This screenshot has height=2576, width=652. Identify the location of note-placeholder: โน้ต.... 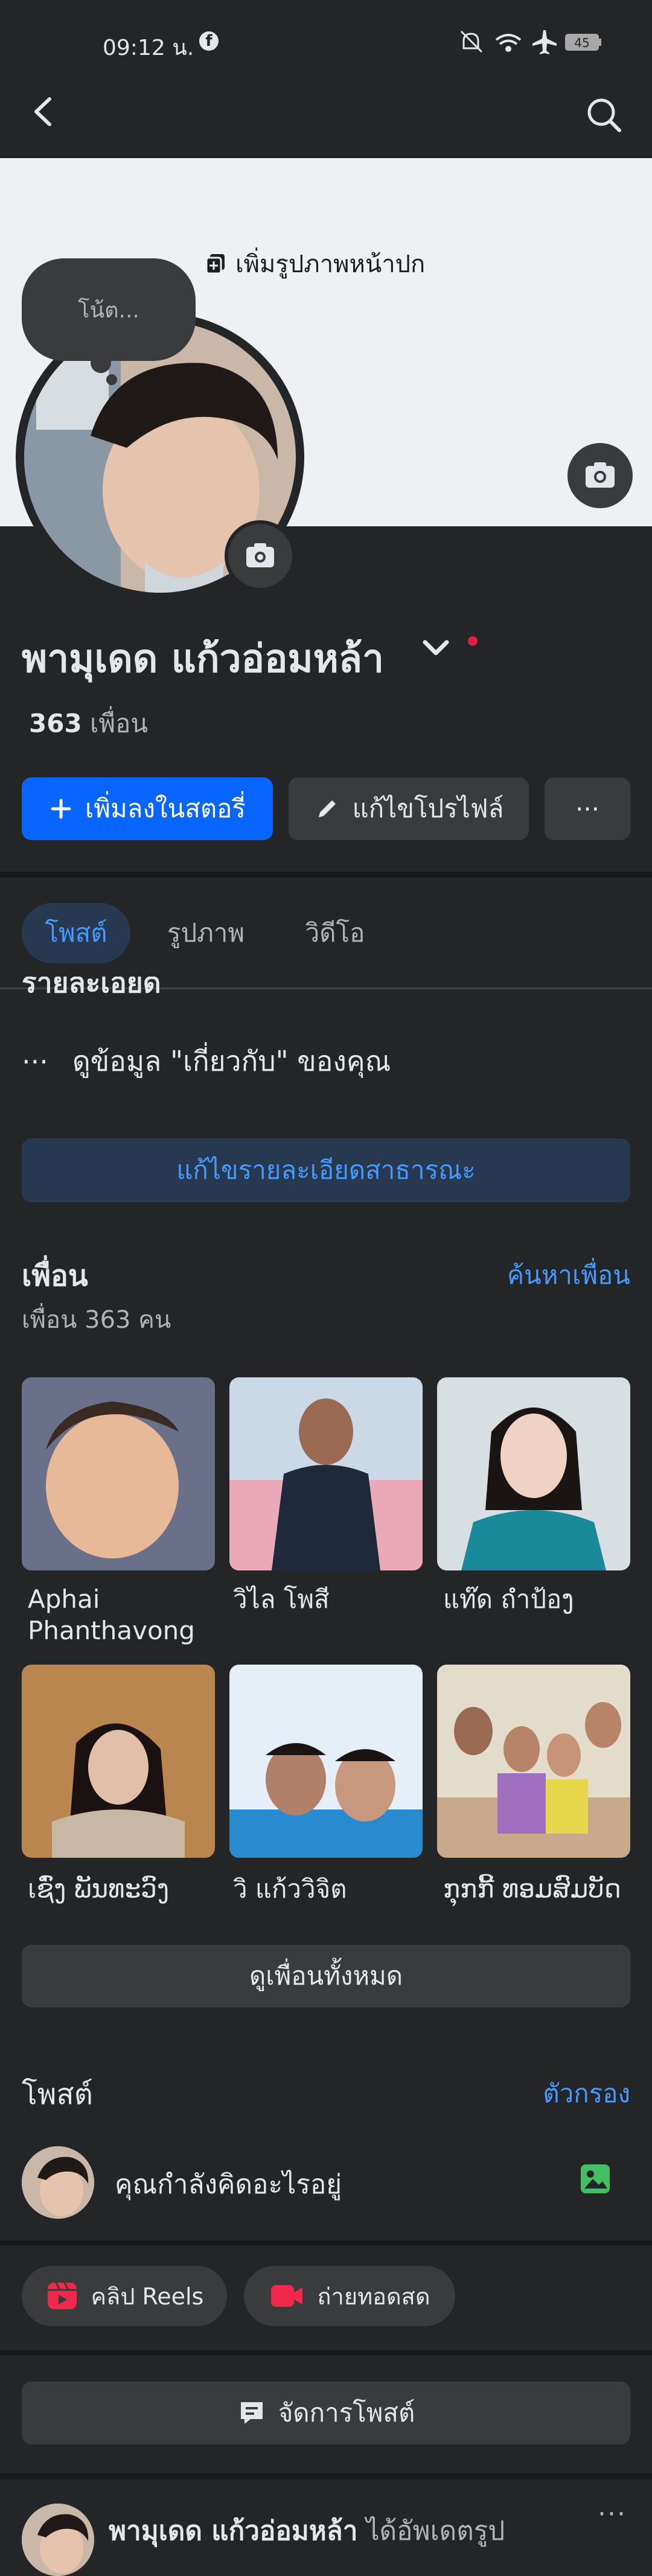
(108, 310).